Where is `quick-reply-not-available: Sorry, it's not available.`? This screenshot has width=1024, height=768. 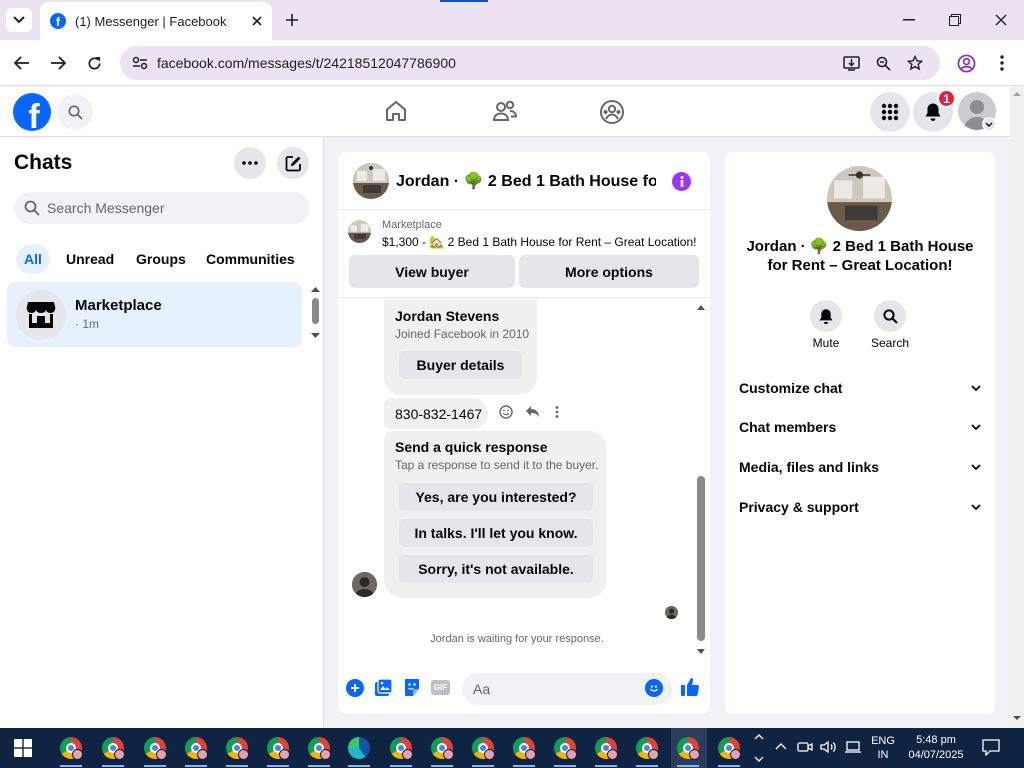
quick-reply-not-available: Sorry, it's not available. is located at coordinates (496, 569).